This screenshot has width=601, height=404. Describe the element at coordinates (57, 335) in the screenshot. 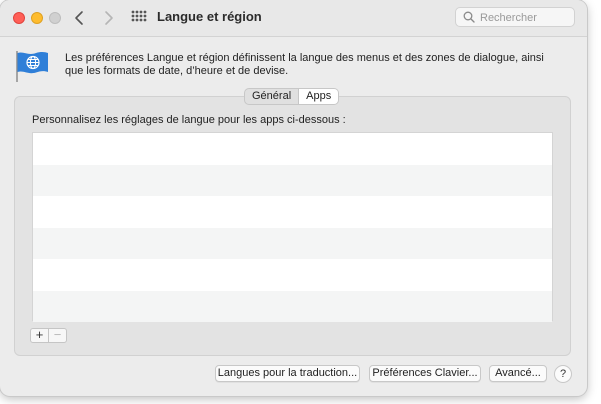

I see `remove-app-button: −` at that location.